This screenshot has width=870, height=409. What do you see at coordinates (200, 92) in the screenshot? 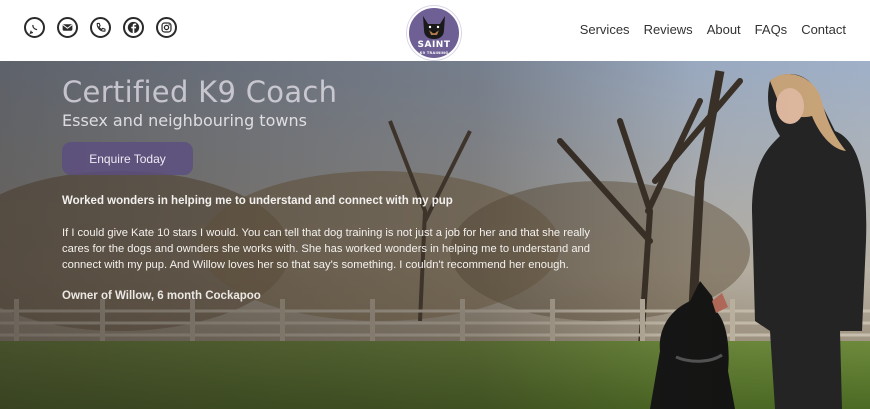
I see `hero-title: Certified K9 Coach` at bounding box center [200, 92].